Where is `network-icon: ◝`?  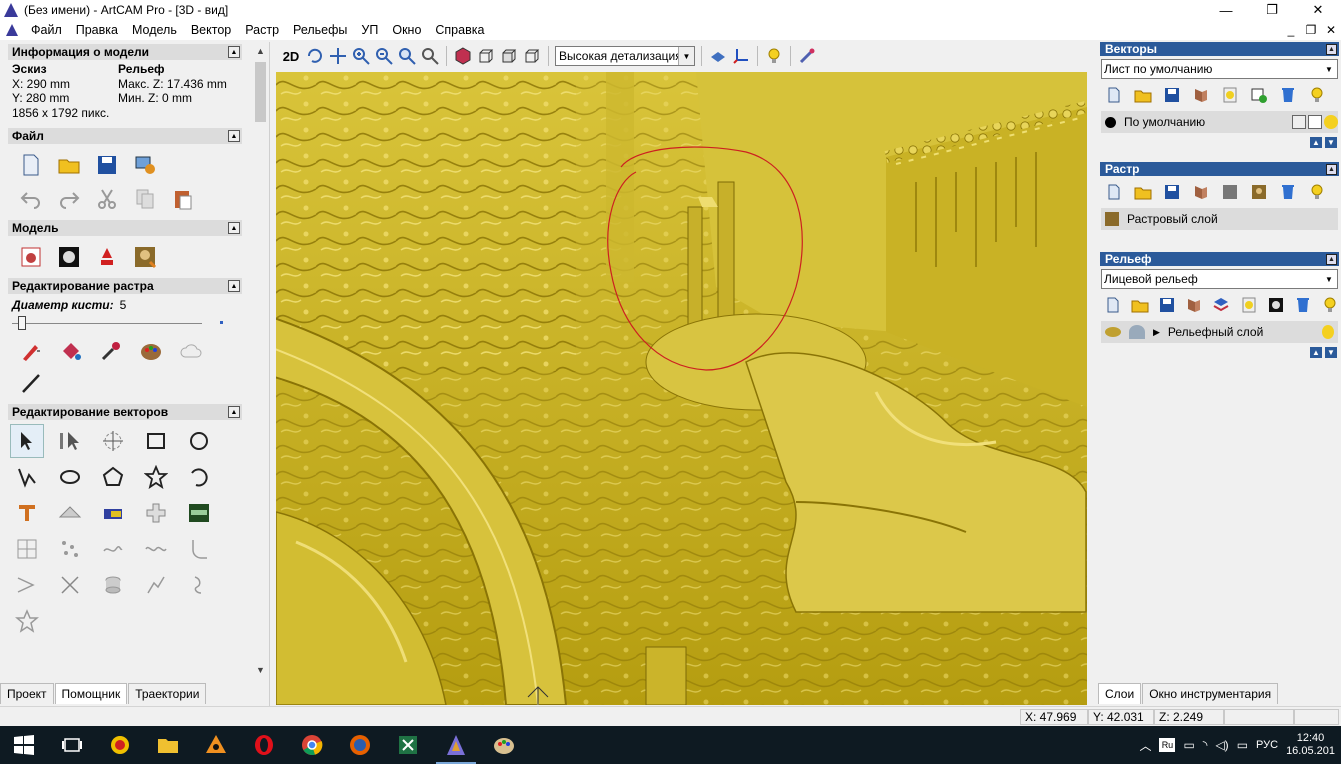
network-icon: ◝ is located at coordinates (1205, 745).